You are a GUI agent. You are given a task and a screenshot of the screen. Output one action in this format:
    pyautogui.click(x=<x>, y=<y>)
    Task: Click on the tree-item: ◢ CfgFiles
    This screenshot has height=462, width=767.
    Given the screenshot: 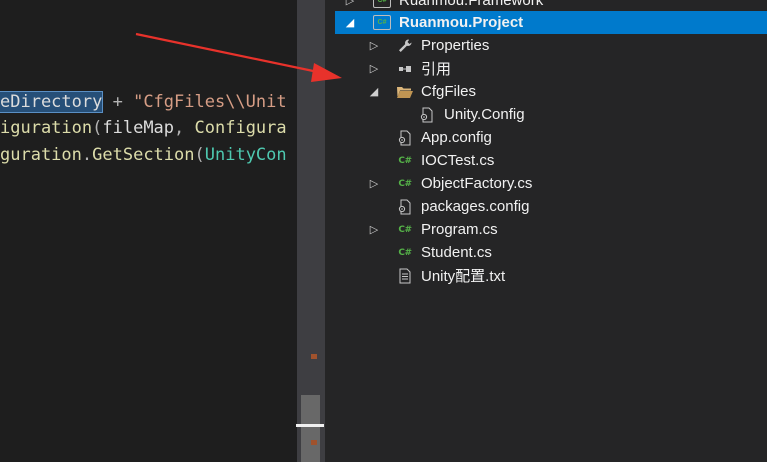 What is the action you would take?
    pyautogui.click(x=551, y=91)
    